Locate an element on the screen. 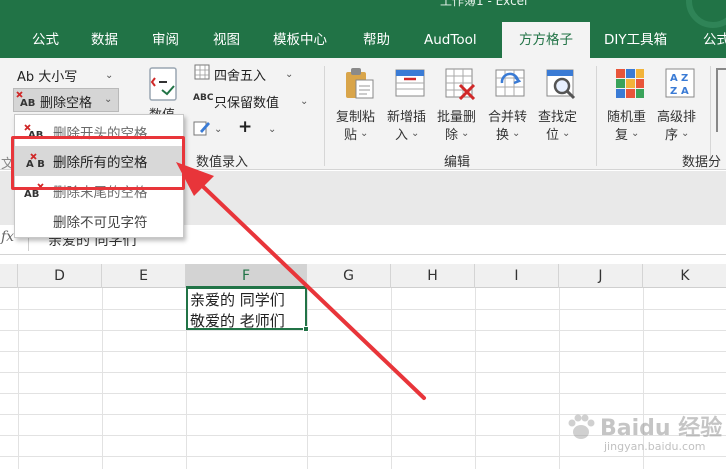 The width and height of the screenshot is (726, 469). find-locate-chevron-icon: ⌄ is located at coordinates (566, 133).